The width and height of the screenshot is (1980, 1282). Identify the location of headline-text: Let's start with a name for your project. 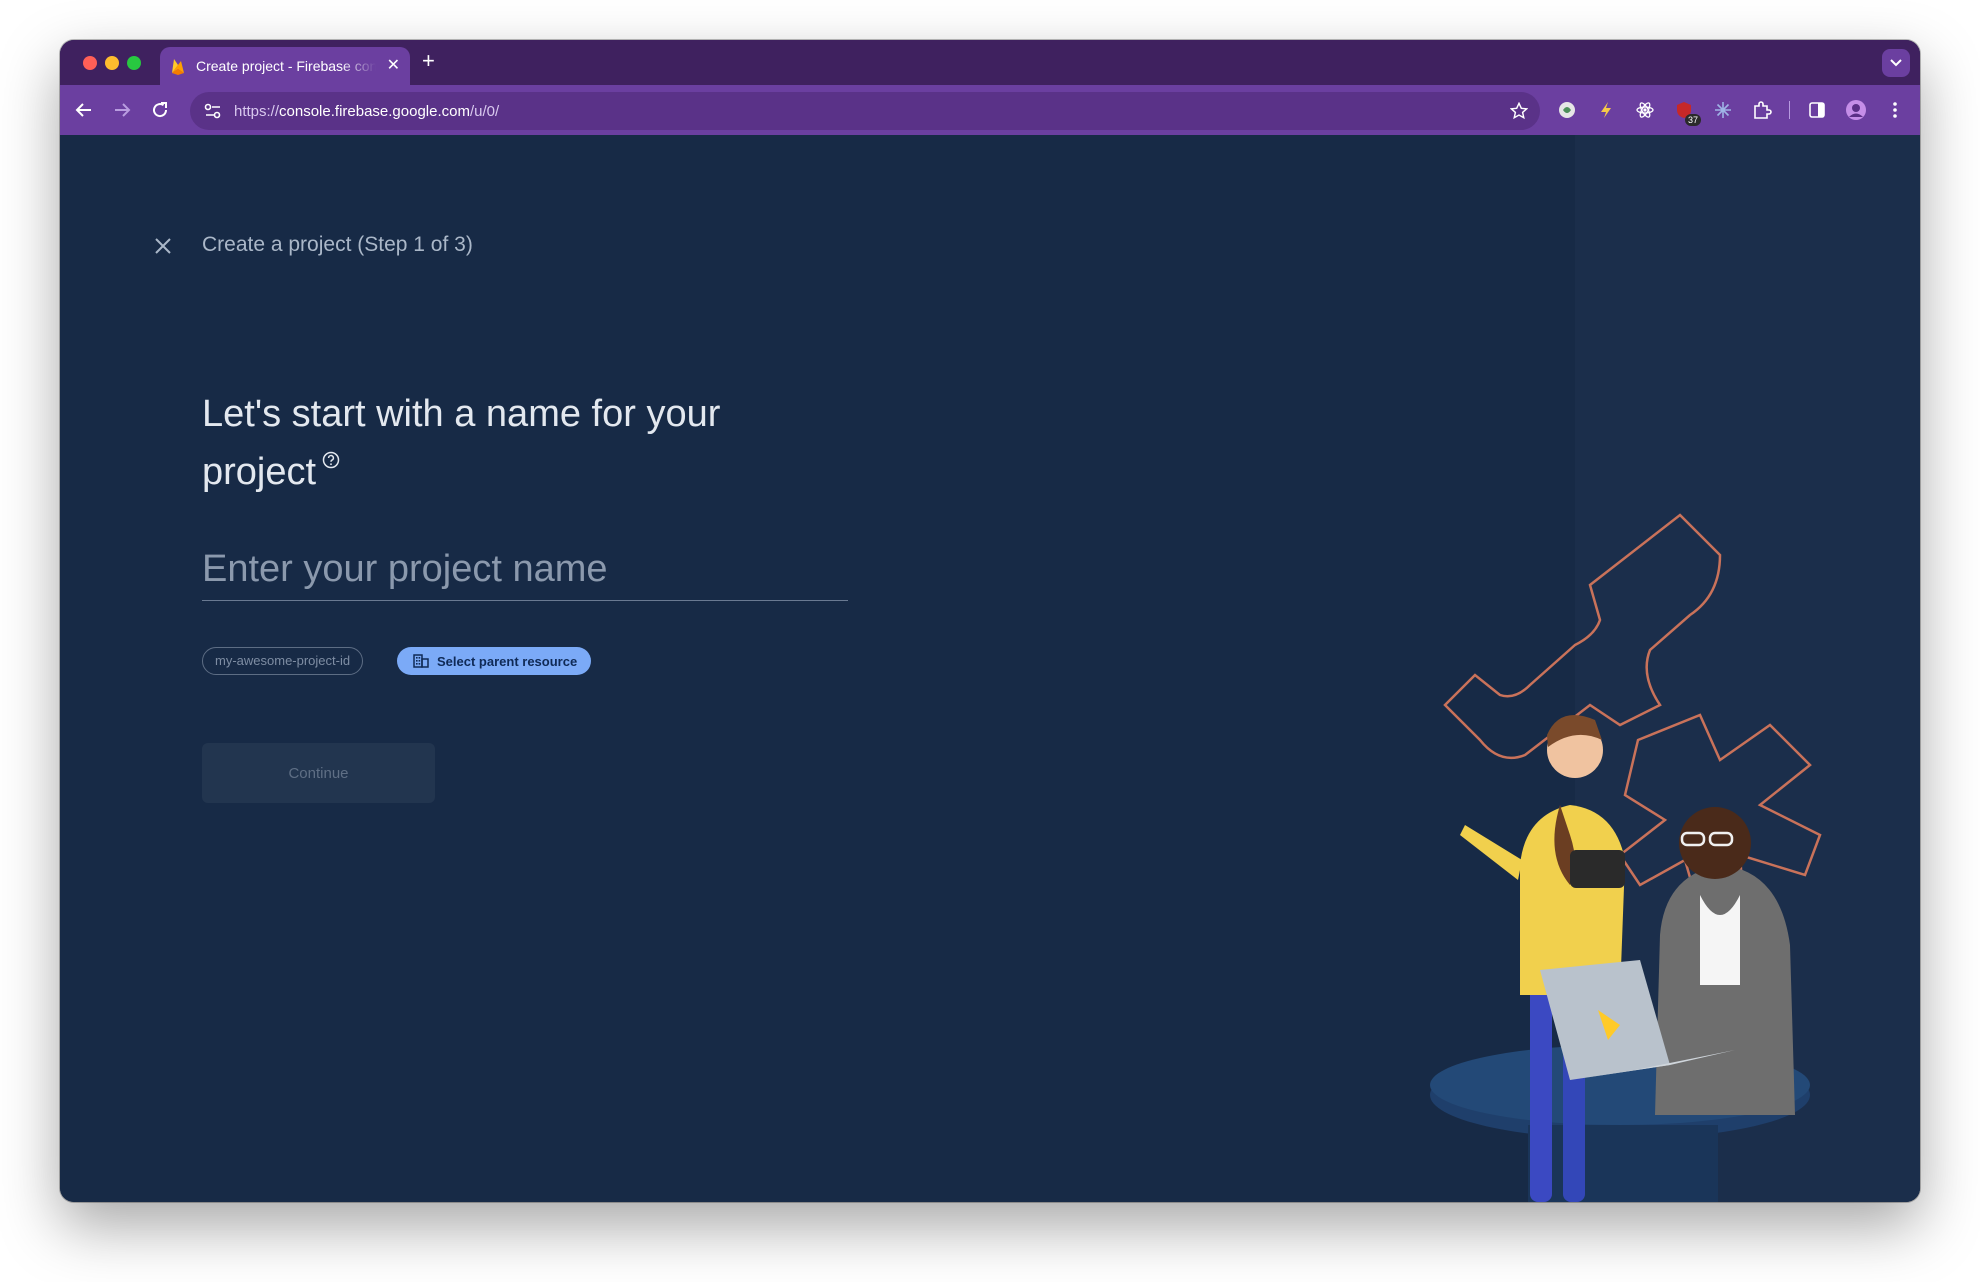
(461, 443).